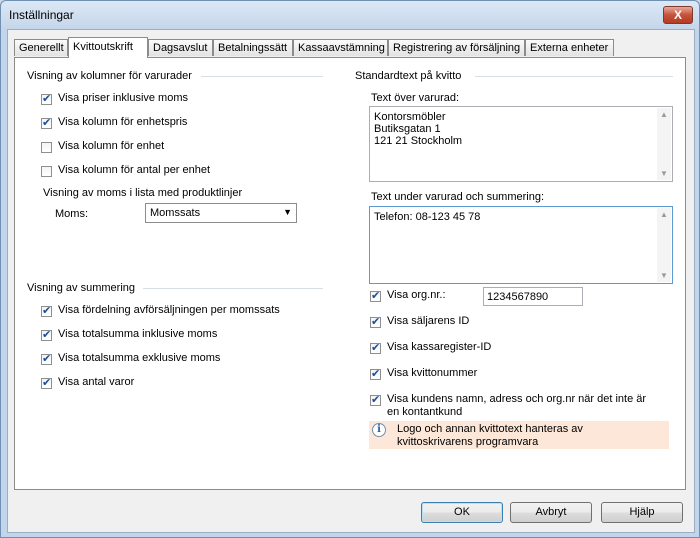 This screenshot has height=538, width=700. Describe the element at coordinates (375, 399) in the screenshot. I see `checkbox-customer-details` at that location.